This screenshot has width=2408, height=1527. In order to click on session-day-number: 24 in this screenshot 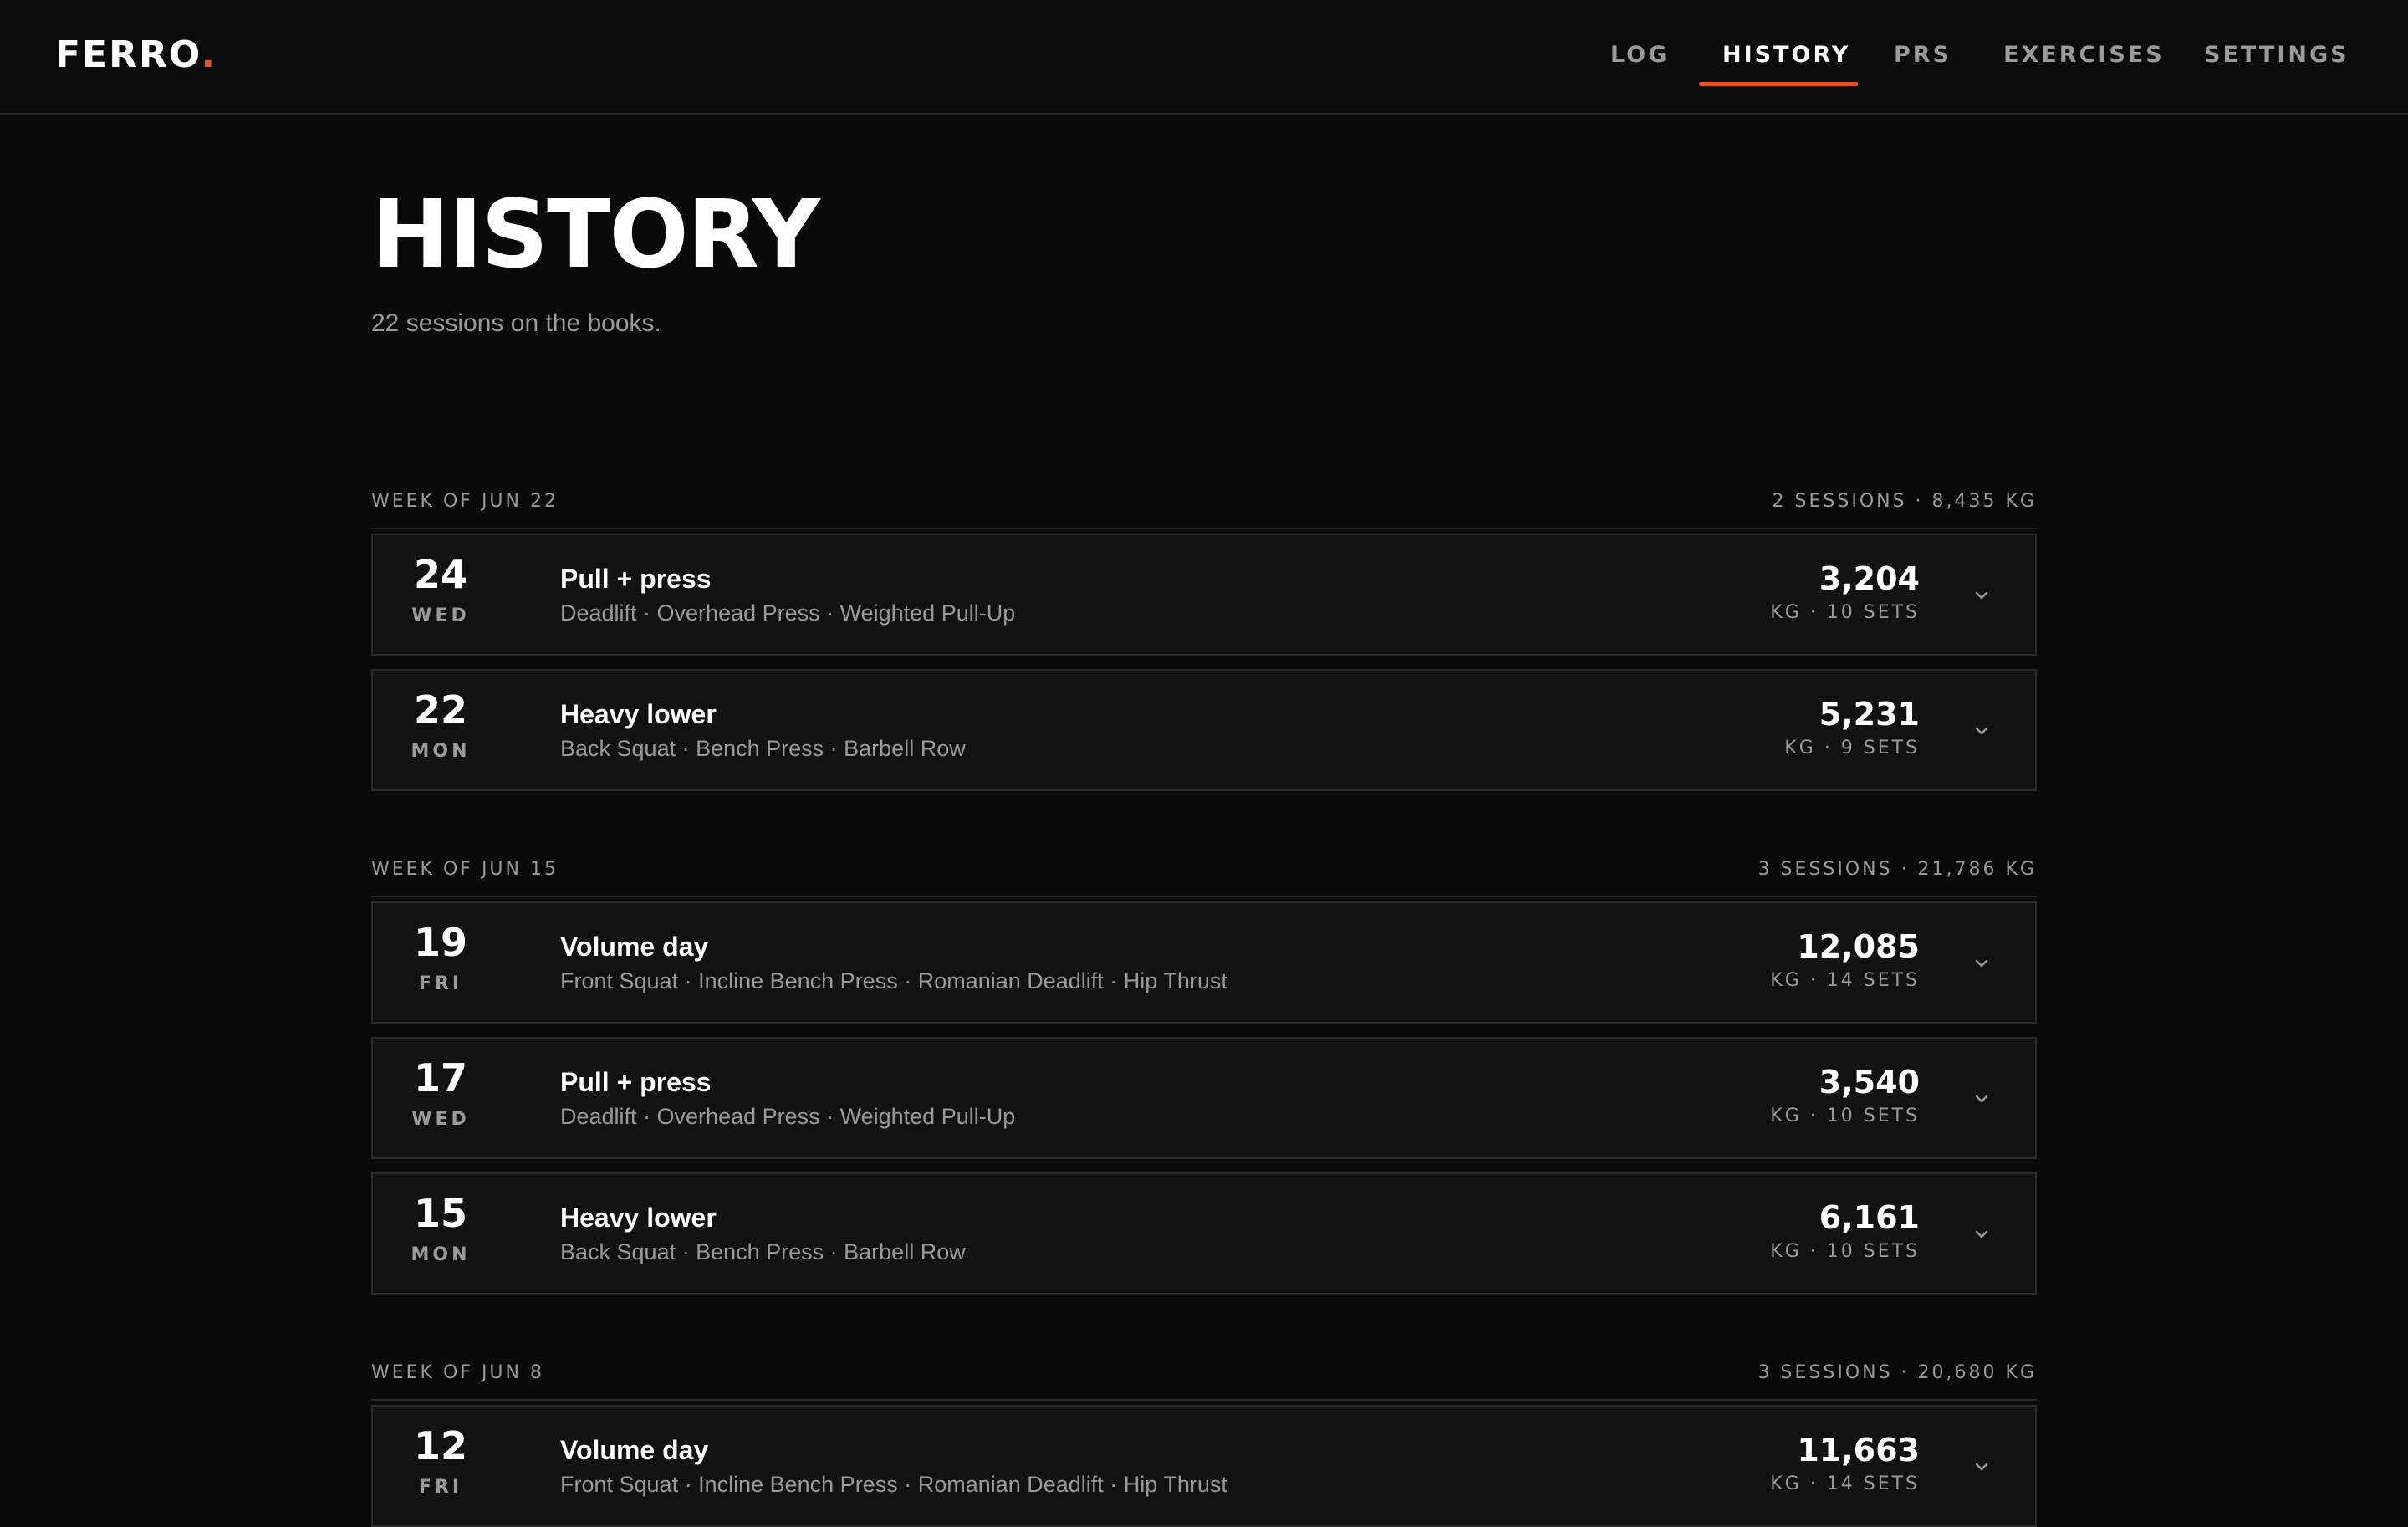, I will do `click(440, 575)`.